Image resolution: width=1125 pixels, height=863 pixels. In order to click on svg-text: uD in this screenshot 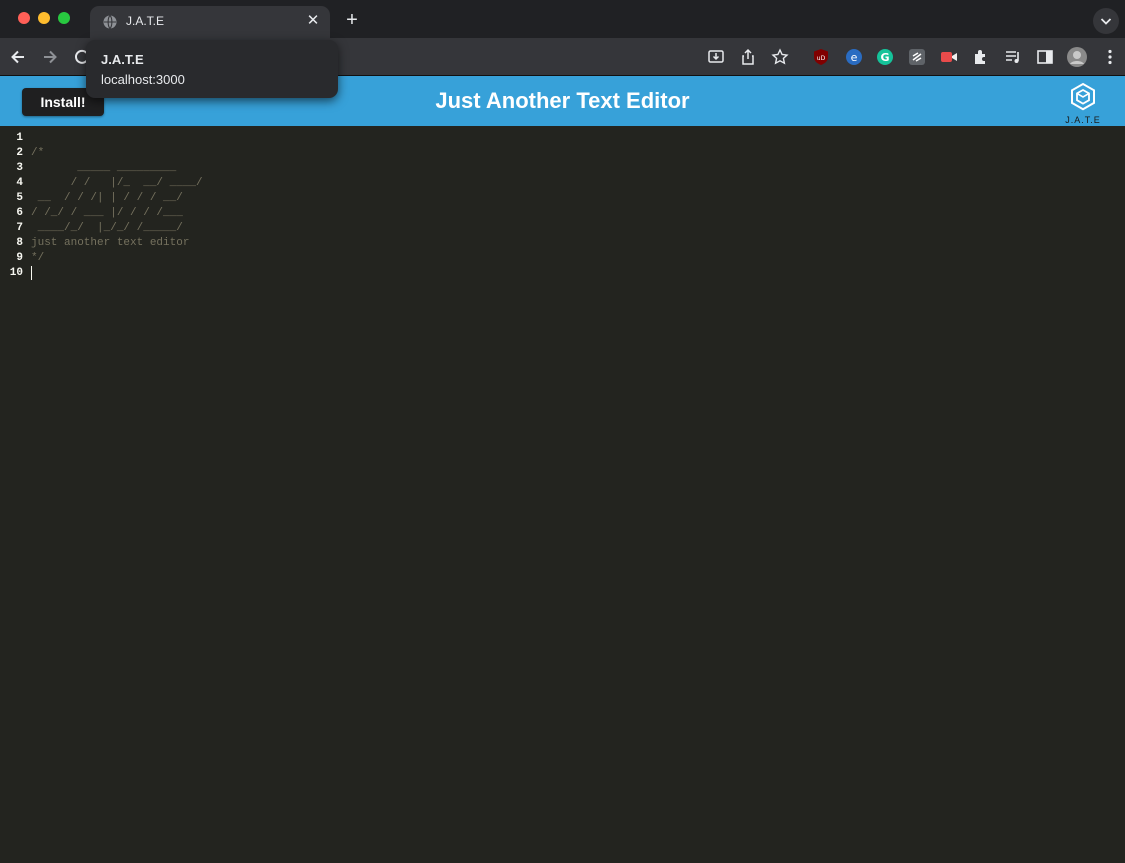, I will do `click(821, 58)`.